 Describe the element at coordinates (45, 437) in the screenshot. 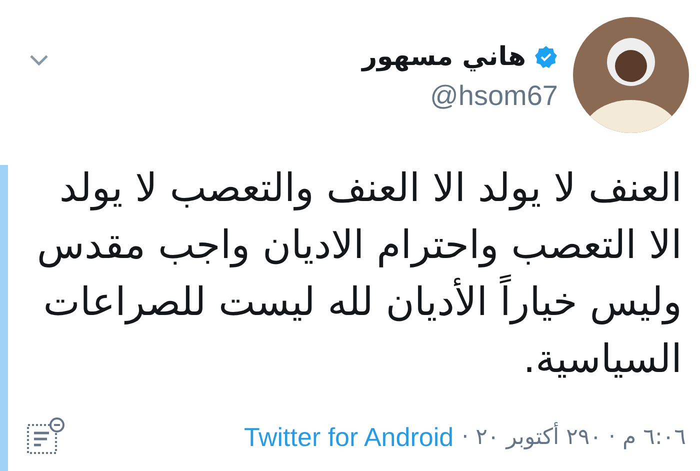

I see `list-icon` at that location.